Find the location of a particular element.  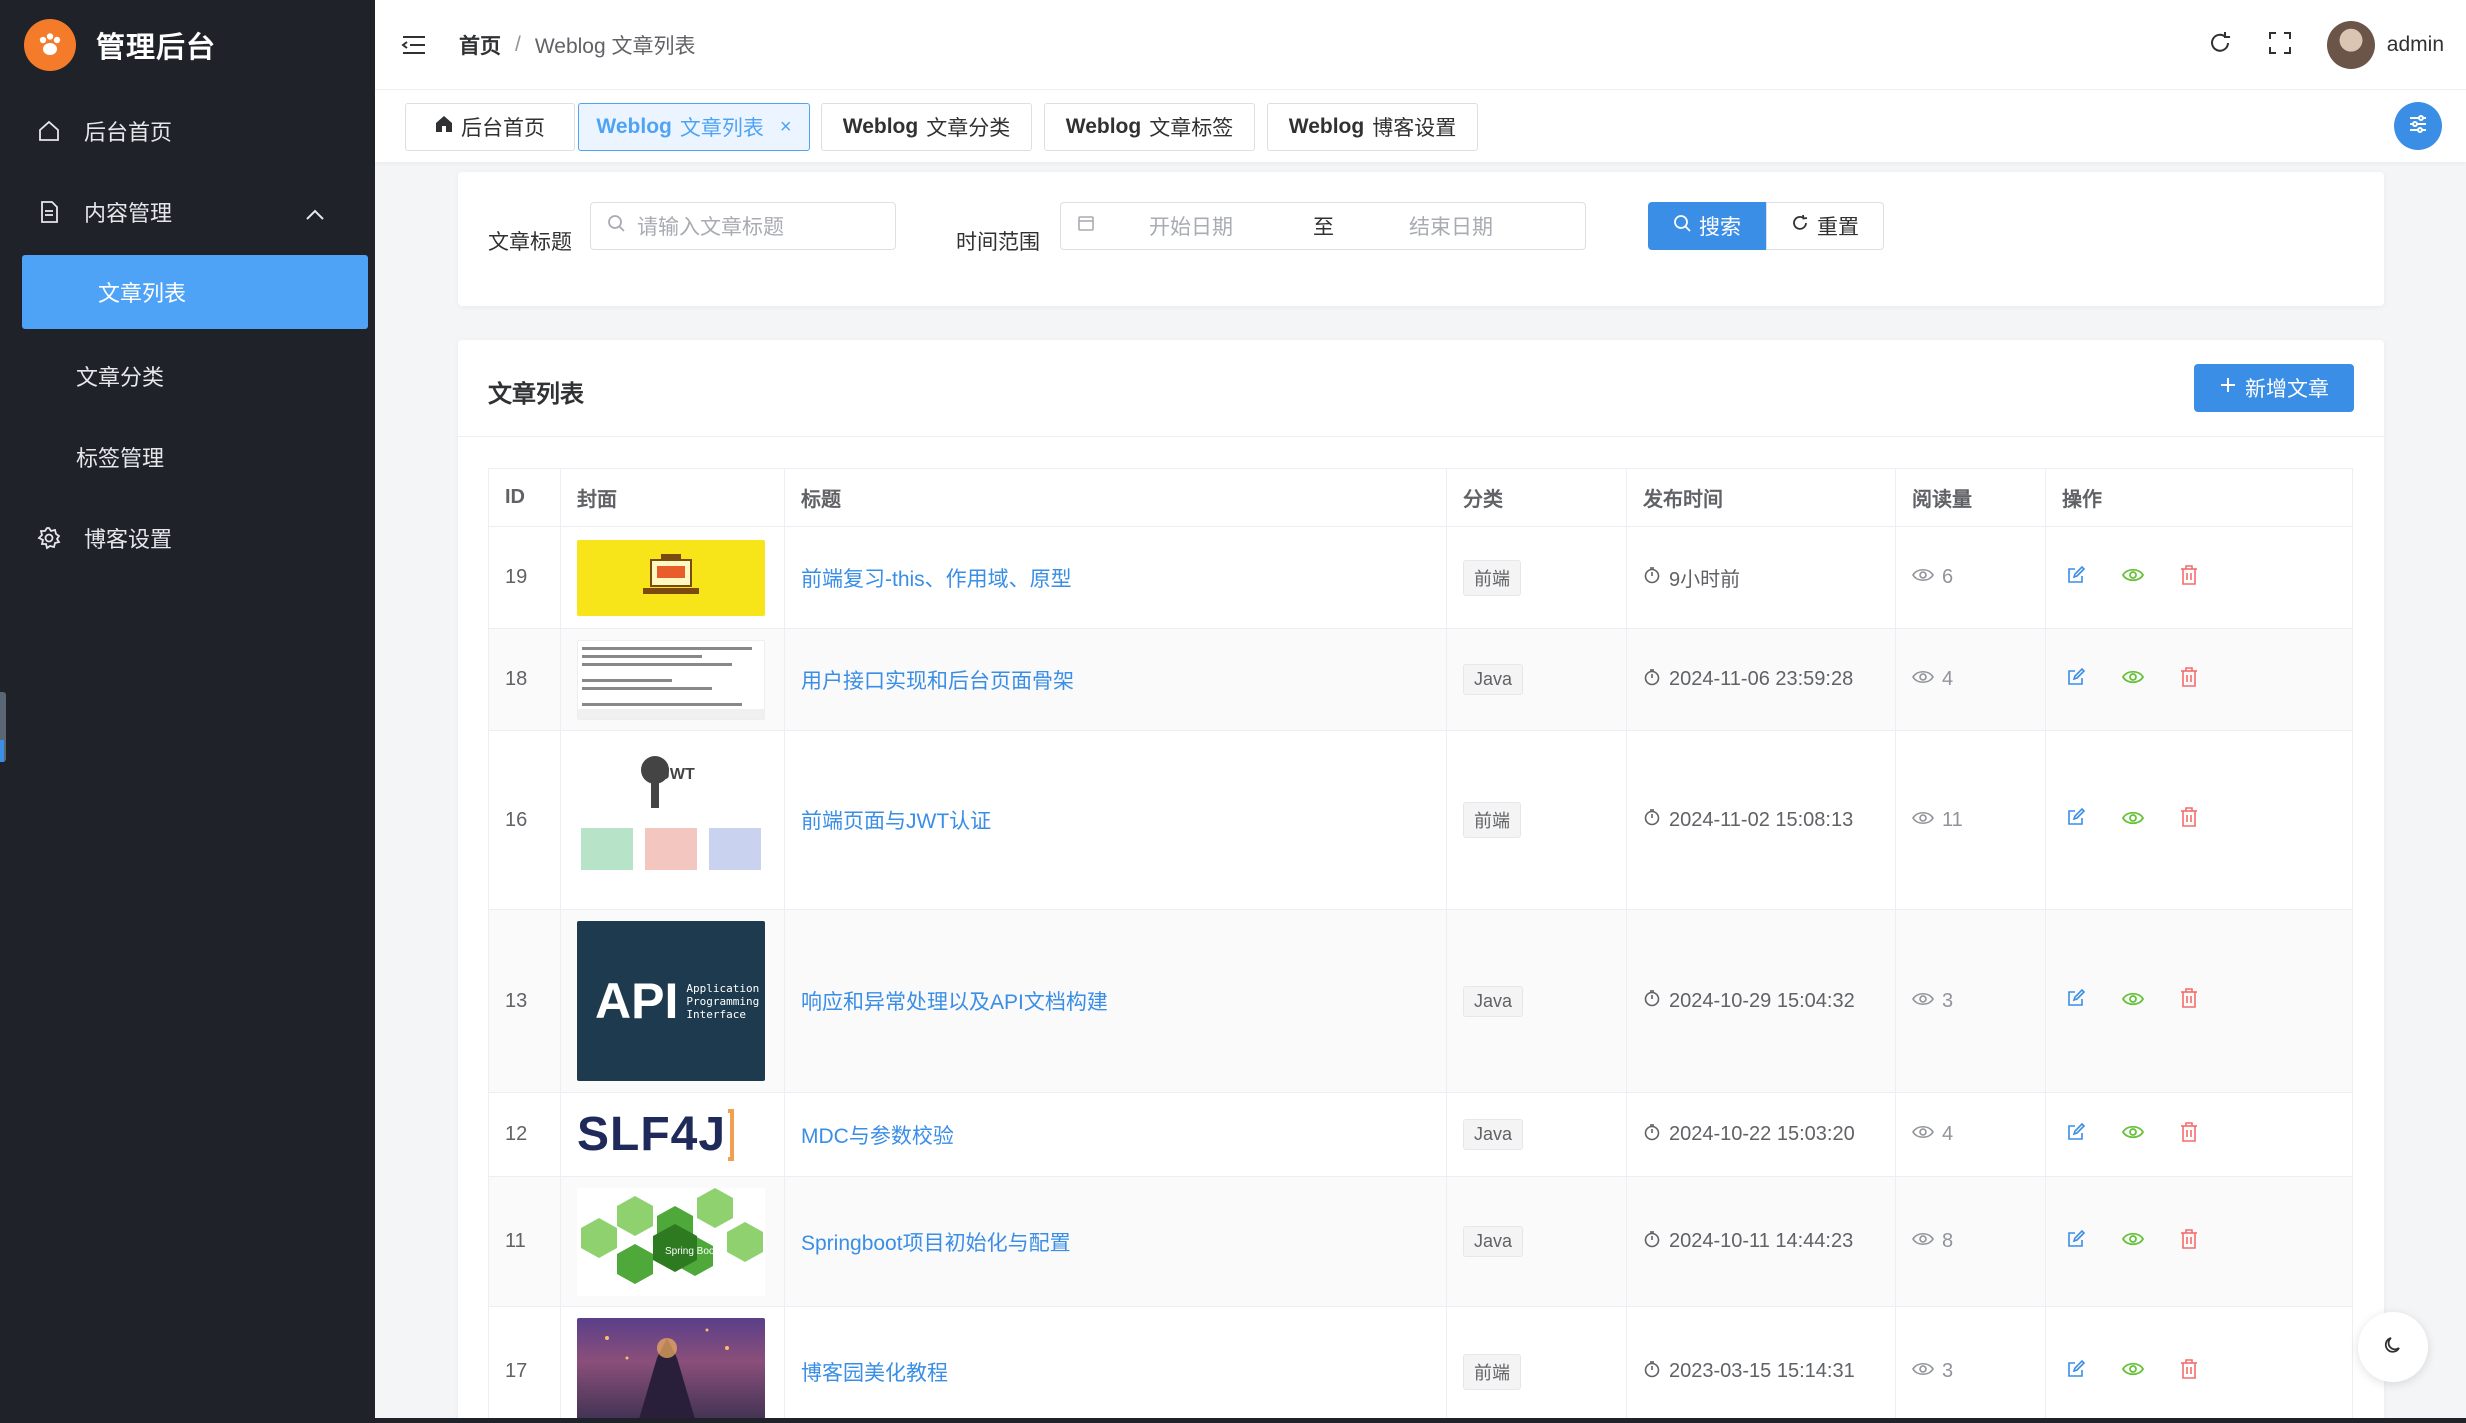

cell-id: 11 is located at coordinates (524, 1241).